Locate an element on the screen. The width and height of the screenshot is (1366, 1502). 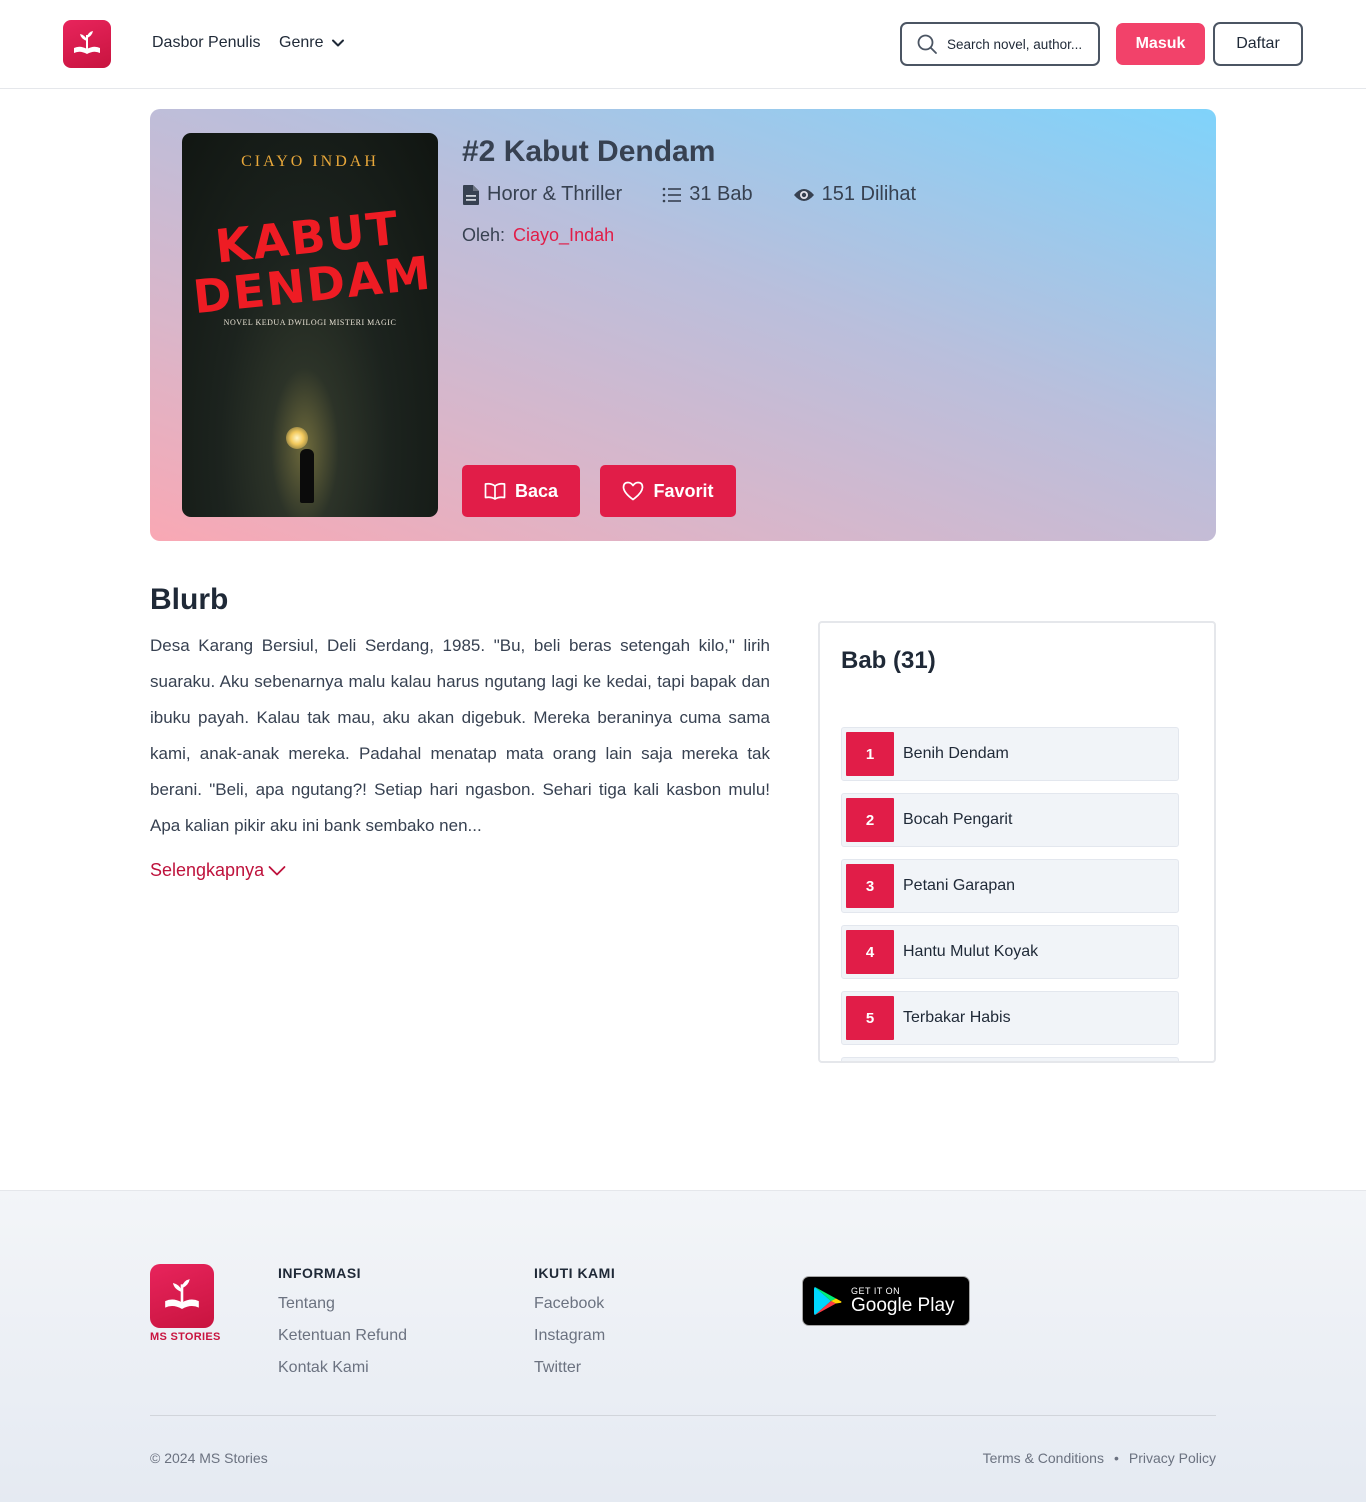
footer-logo-icon is located at coordinates (182, 1296).